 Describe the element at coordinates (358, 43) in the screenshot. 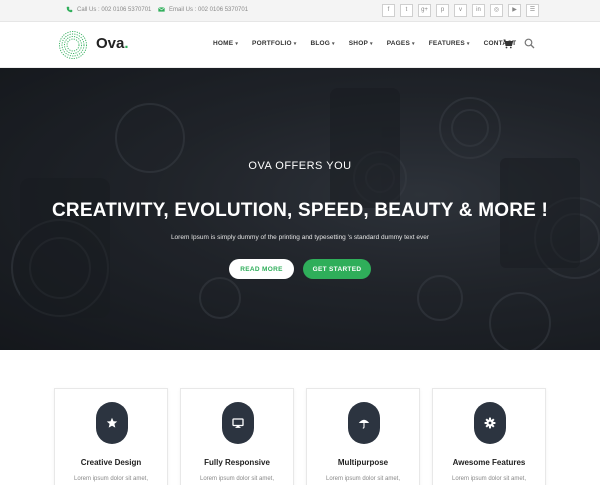

I see `nav-item-label: SHOP` at that location.